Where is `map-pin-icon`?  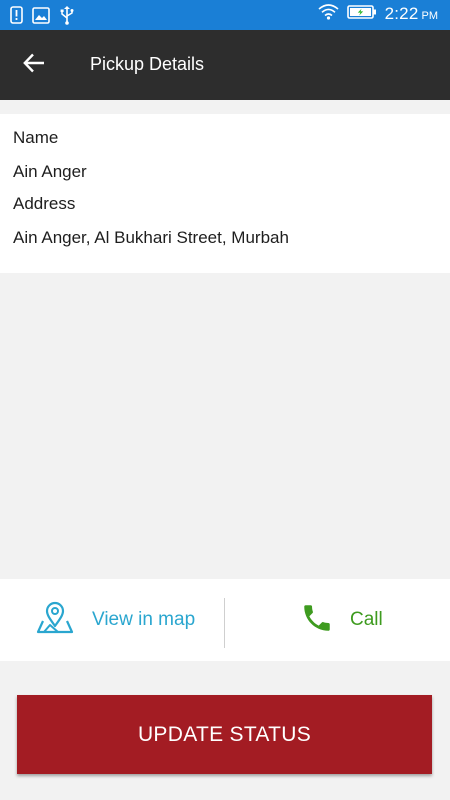 map-pin-icon is located at coordinates (55, 620).